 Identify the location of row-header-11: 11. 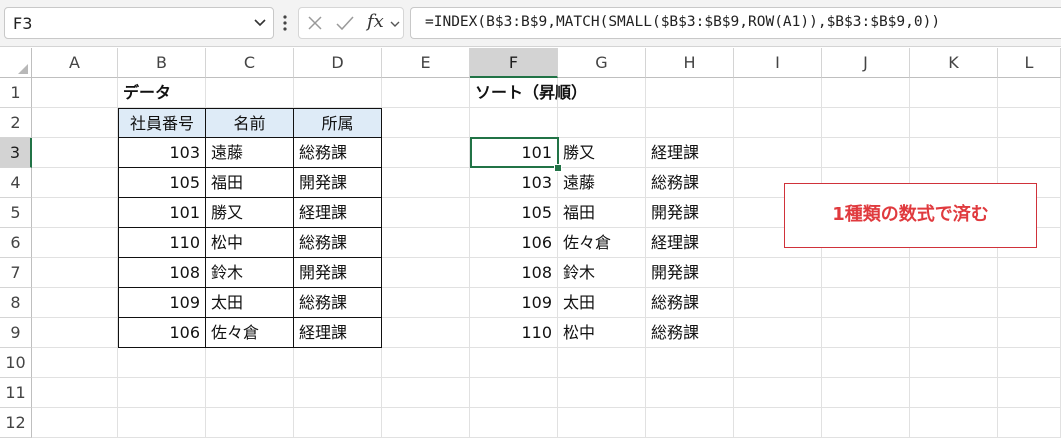
(16, 393).